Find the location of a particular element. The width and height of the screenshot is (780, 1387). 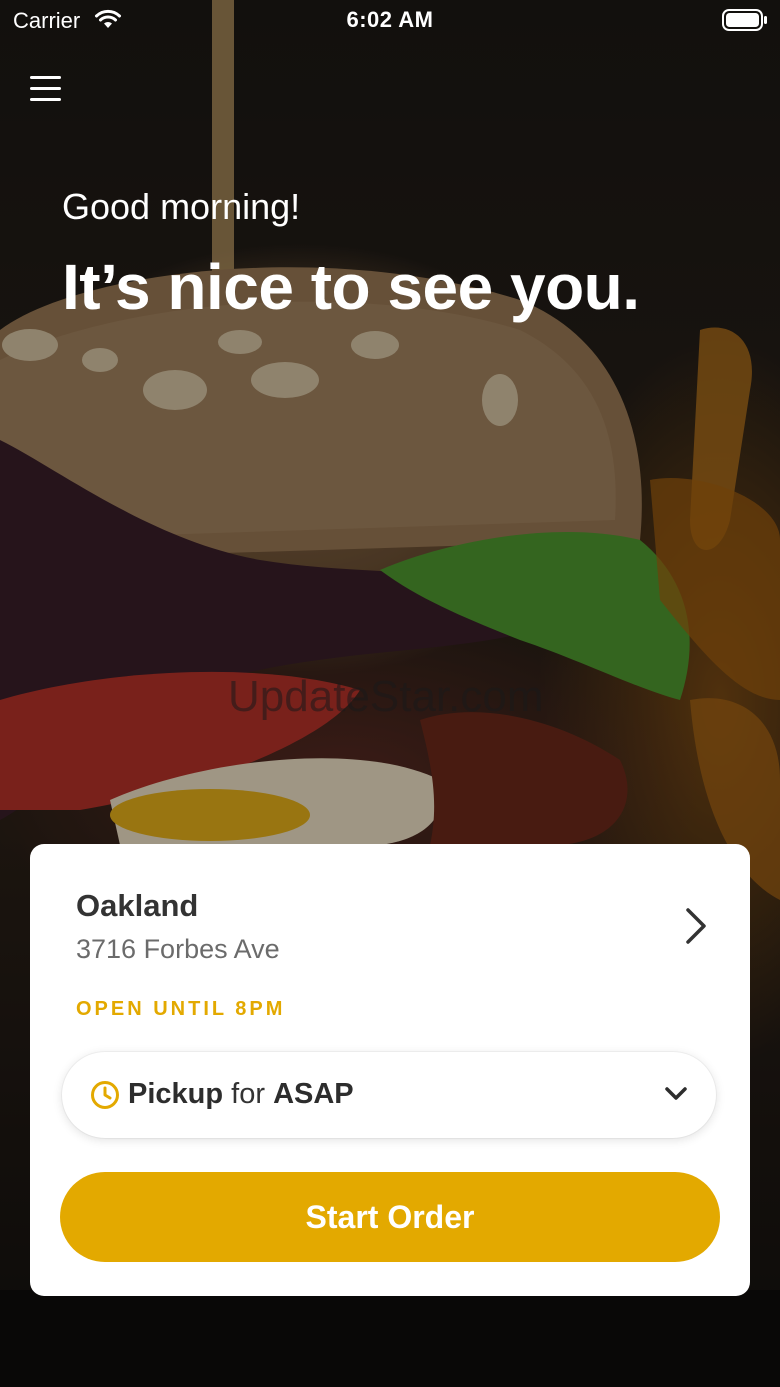

pickup-summary: Pickup for ASAP is located at coordinates (241, 1094).